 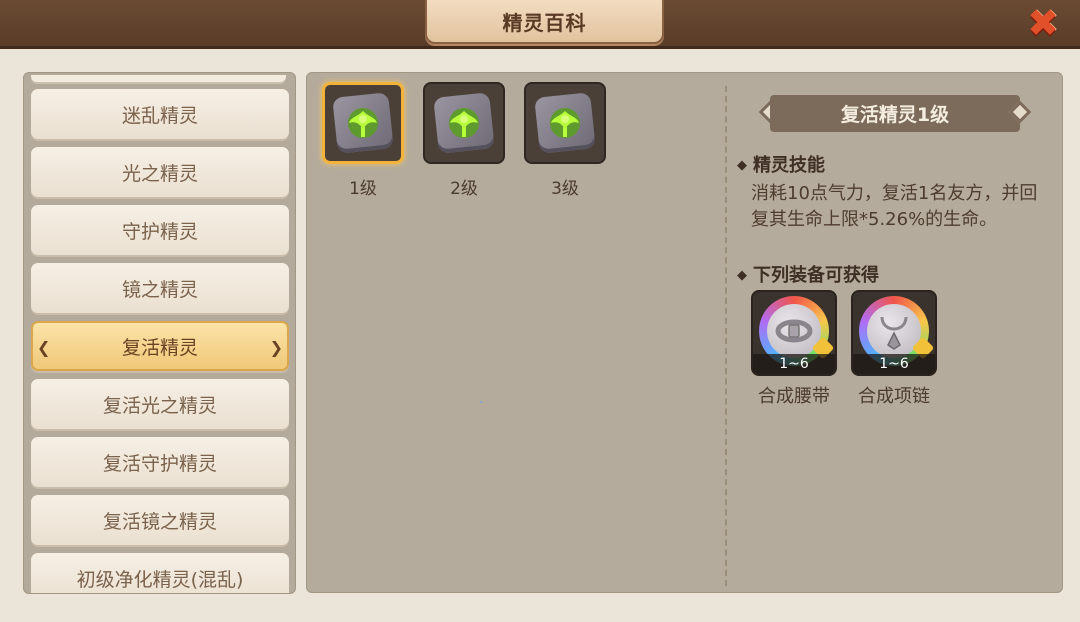 I want to click on list-item-chu-ji-jing-hua: 初级净化精灵(混乱), so click(x=160, y=573).